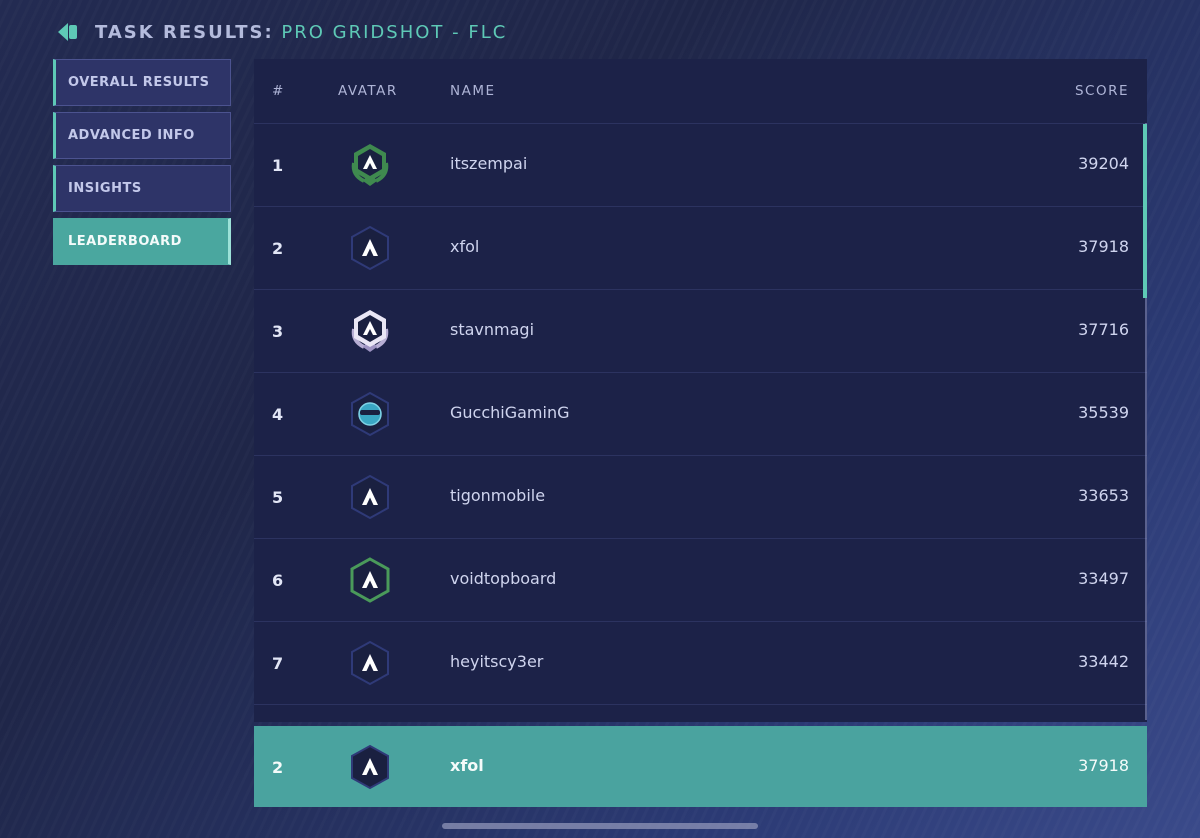 This screenshot has height=838, width=1200. I want to click on row-name: tigonmobile, so click(498, 495).